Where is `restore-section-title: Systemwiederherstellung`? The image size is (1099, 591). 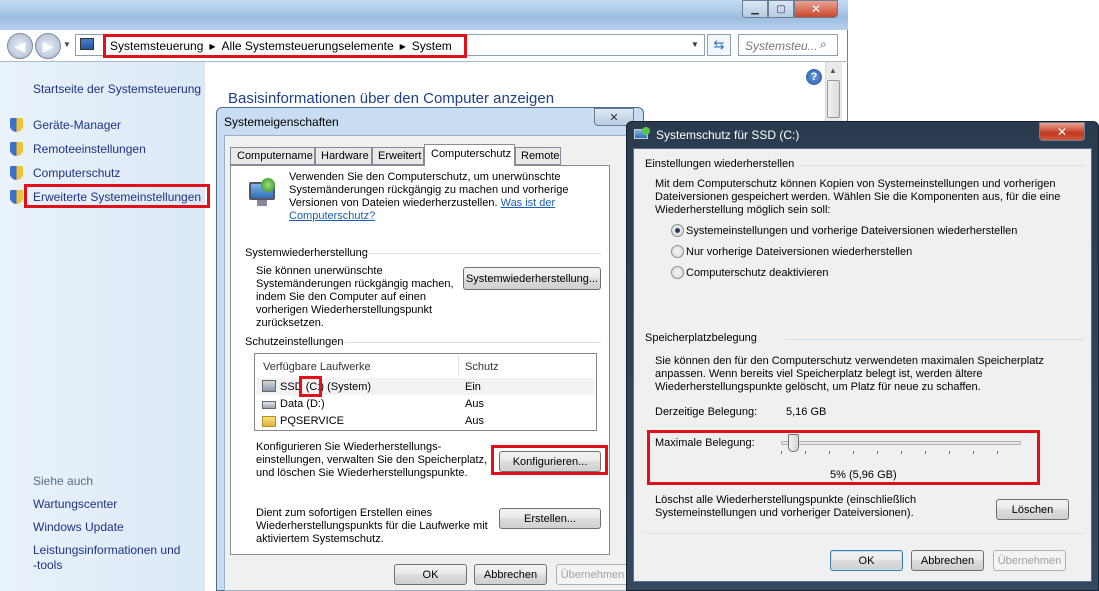 restore-section-title: Systemwiederherstellung is located at coordinates (306, 253).